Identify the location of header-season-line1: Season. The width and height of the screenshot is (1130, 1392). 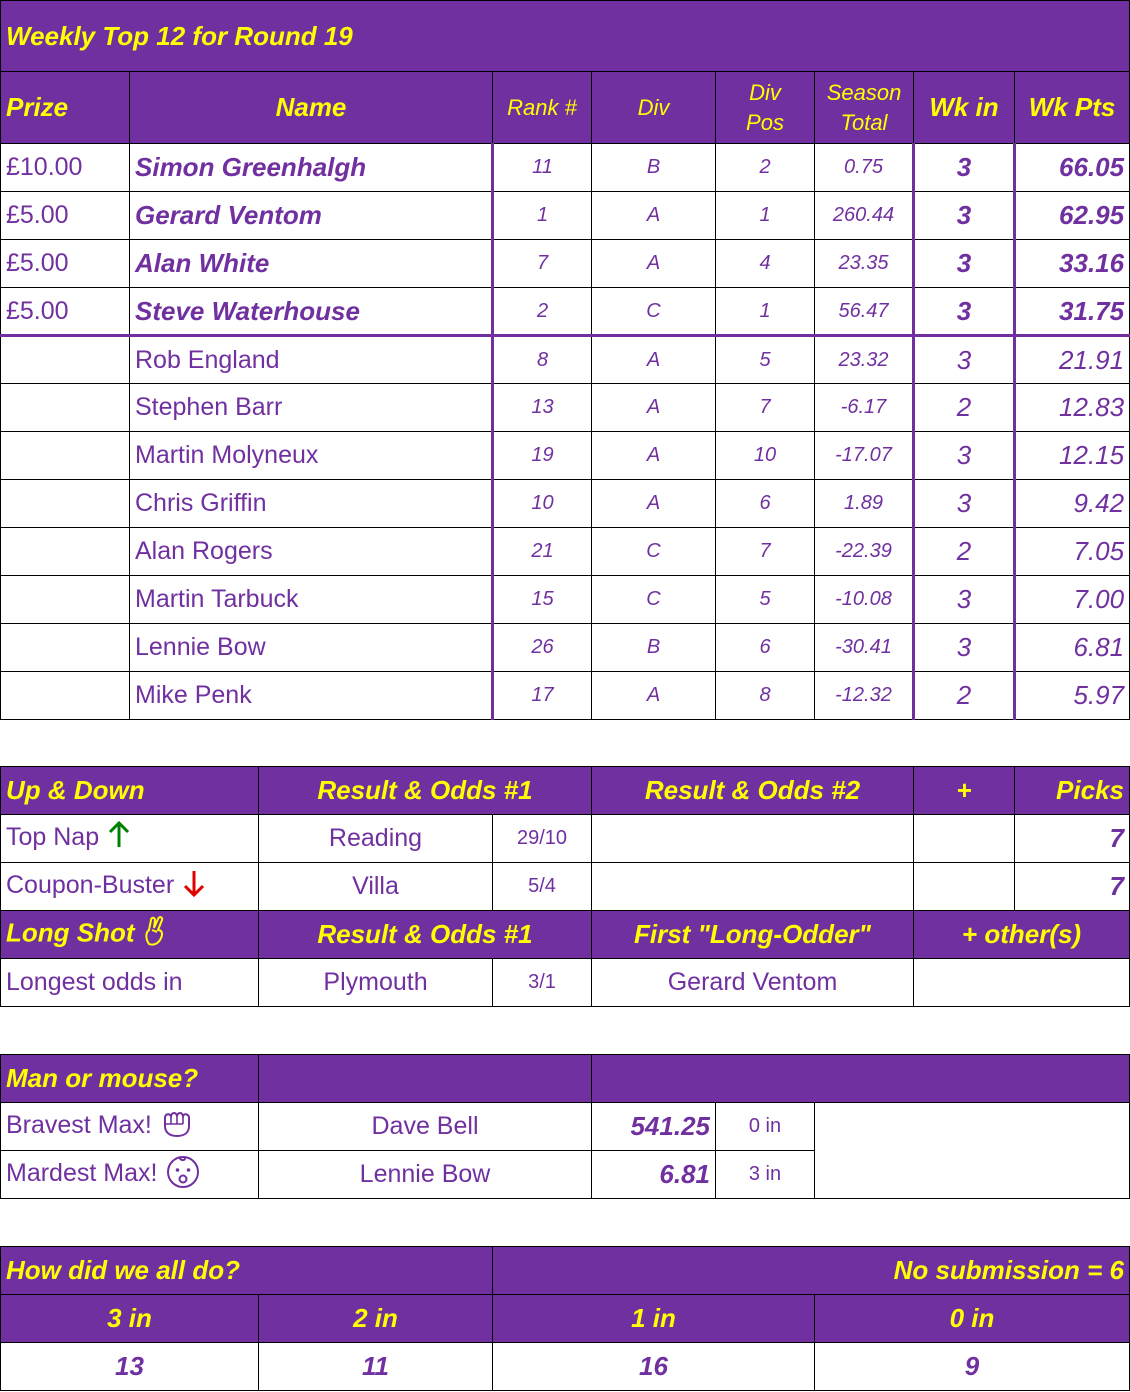
(864, 92).